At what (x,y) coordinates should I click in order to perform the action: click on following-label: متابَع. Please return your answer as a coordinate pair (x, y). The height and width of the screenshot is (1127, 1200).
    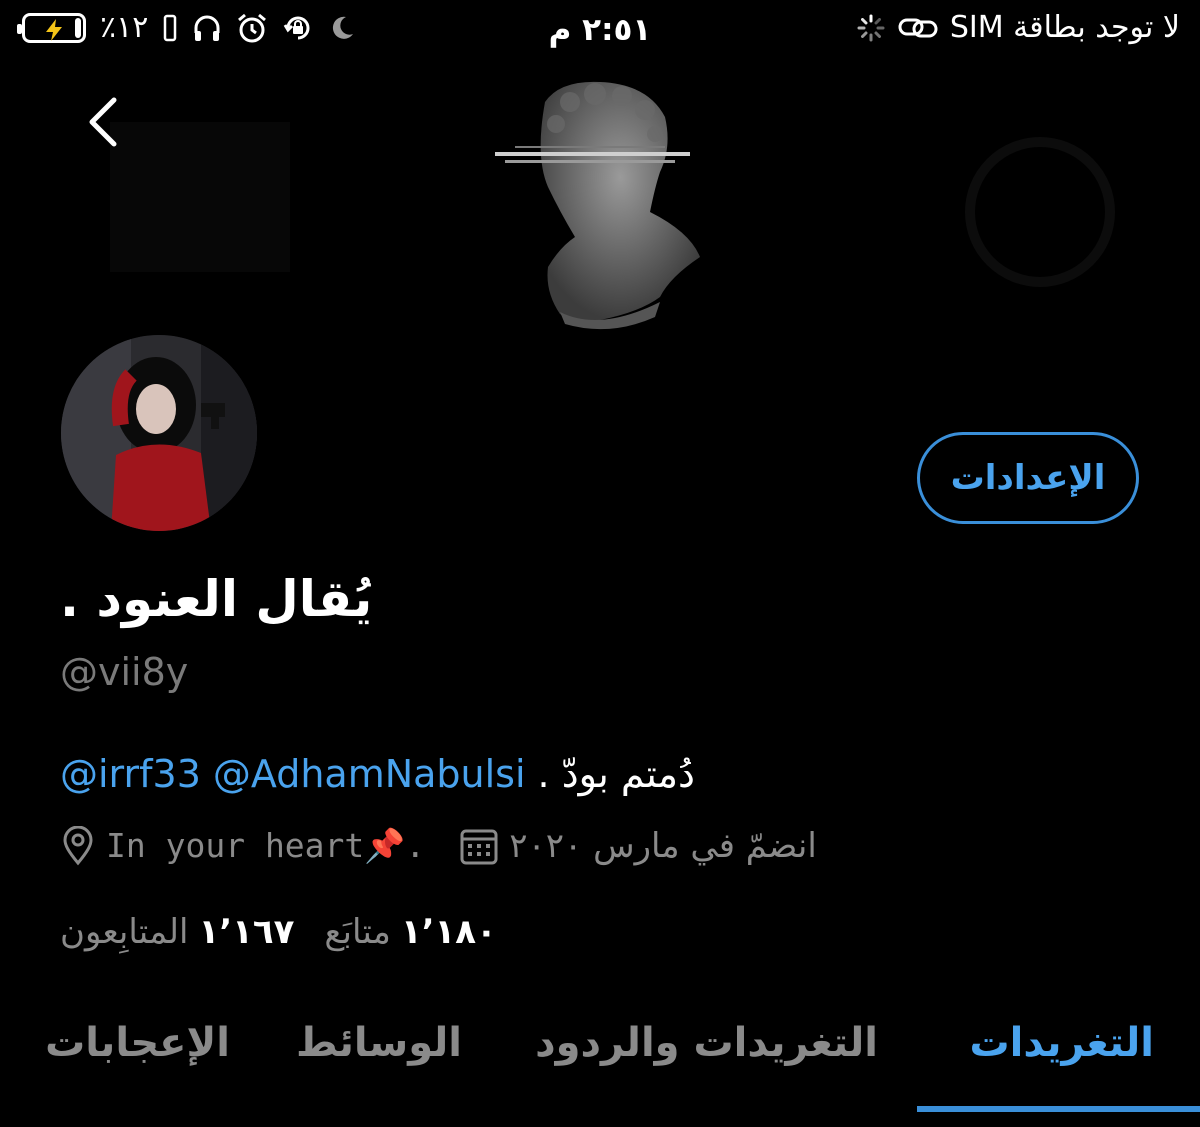
    Looking at the image, I should click on (357, 932).